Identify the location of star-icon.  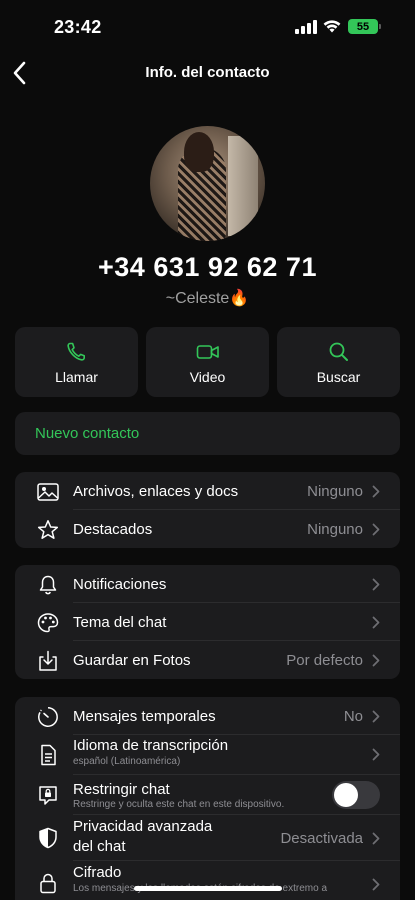
(48, 529).